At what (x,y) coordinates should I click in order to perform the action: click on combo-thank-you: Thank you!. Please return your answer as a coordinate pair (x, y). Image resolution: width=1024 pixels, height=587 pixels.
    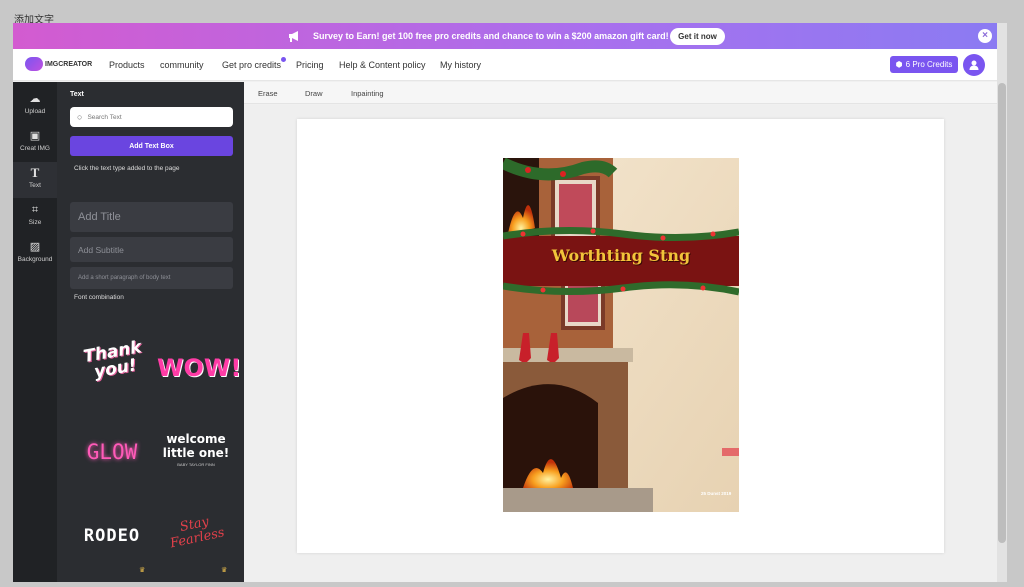
    Looking at the image, I should click on (114, 360).